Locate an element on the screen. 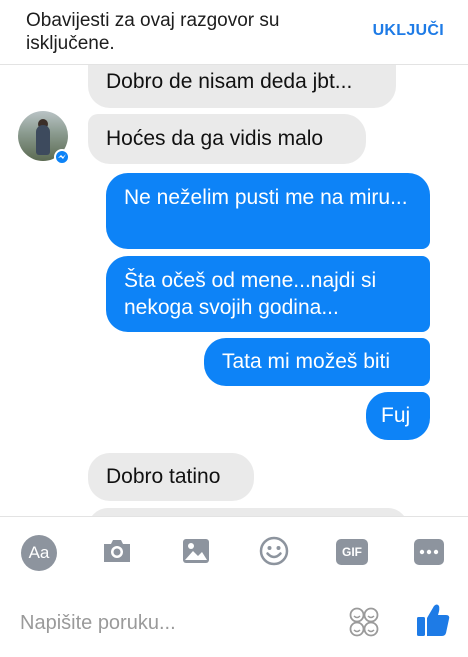 The height and width of the screenshot is (657, 468). composer-toolbar: Aa GIF is located at coordinates (234, 548).